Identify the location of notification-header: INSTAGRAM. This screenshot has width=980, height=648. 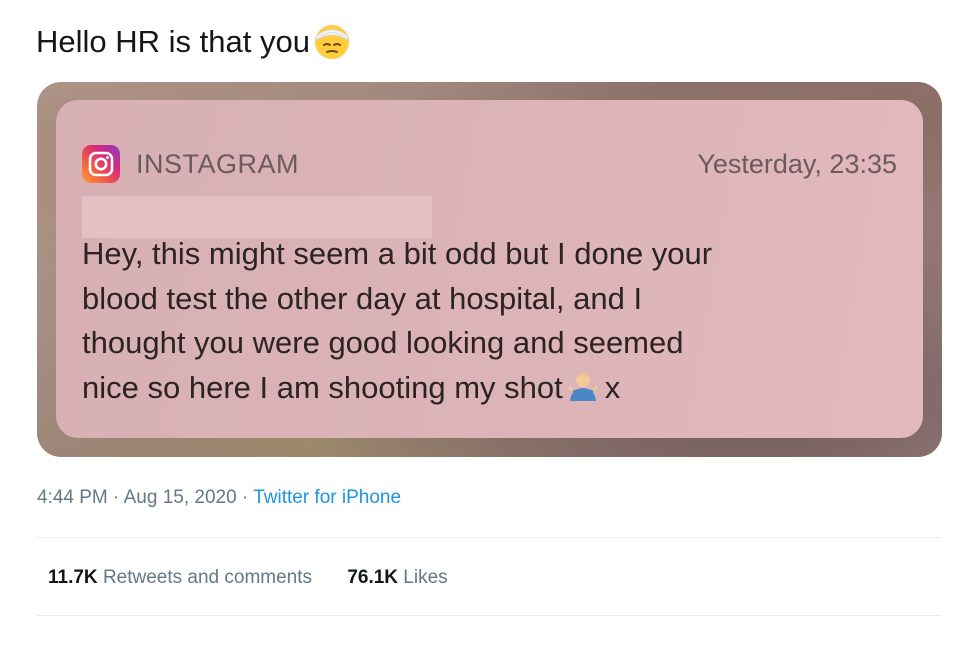
(190, 164).